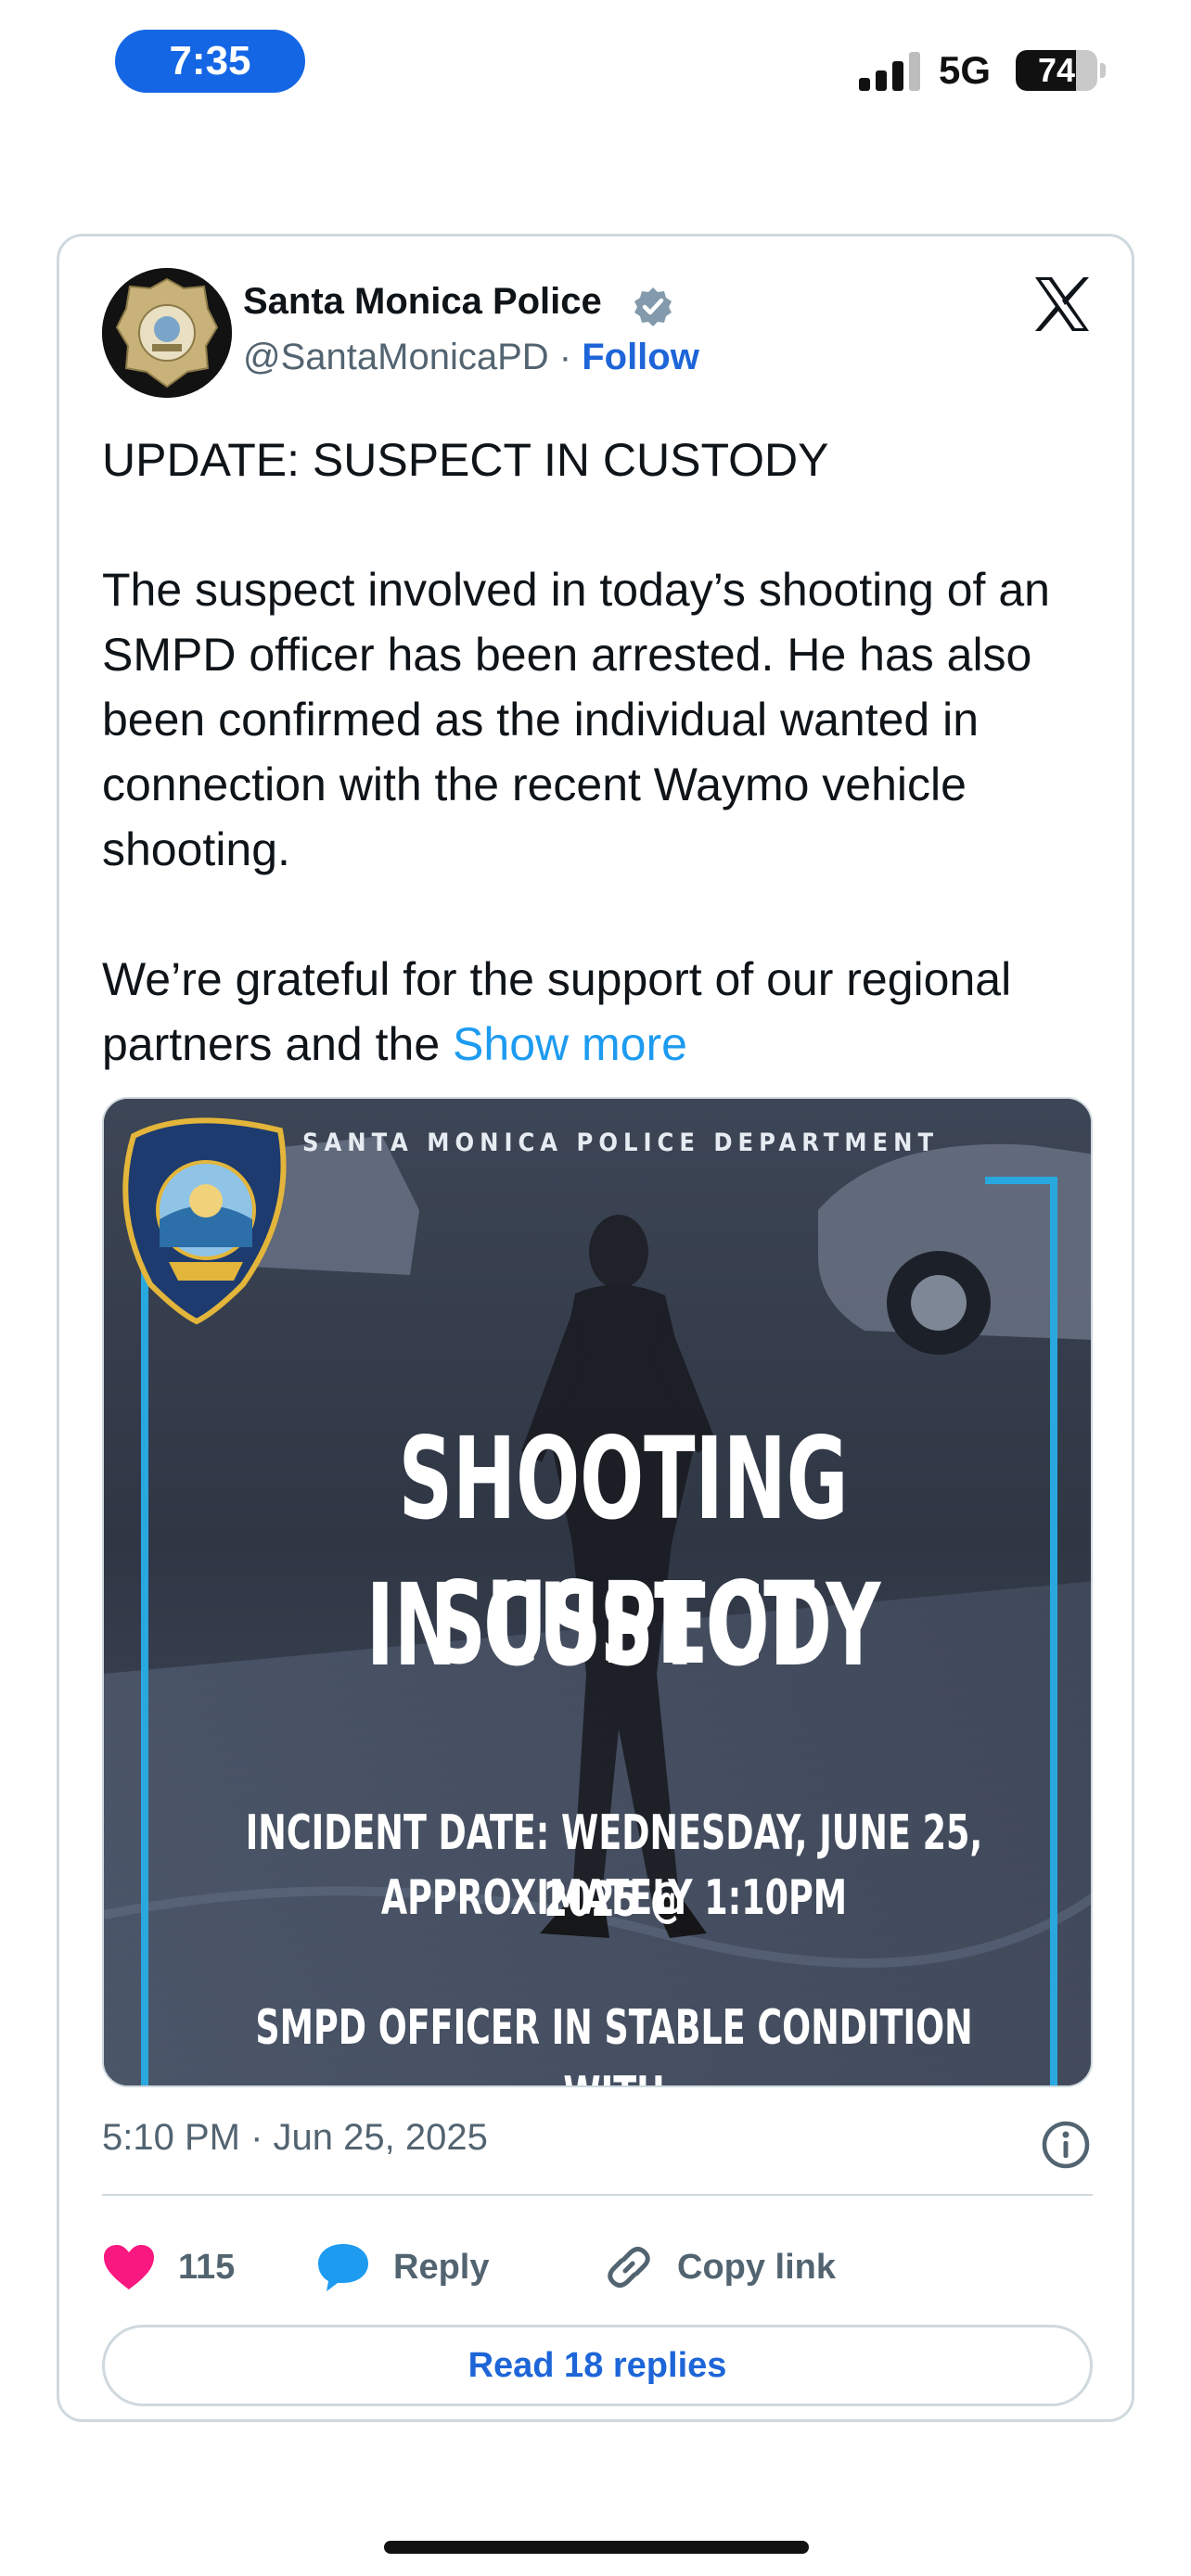  What do you see at coordinates (1103, 71) in the screenshot?
I see `battery-tip` at bounding box center [1103, 71].